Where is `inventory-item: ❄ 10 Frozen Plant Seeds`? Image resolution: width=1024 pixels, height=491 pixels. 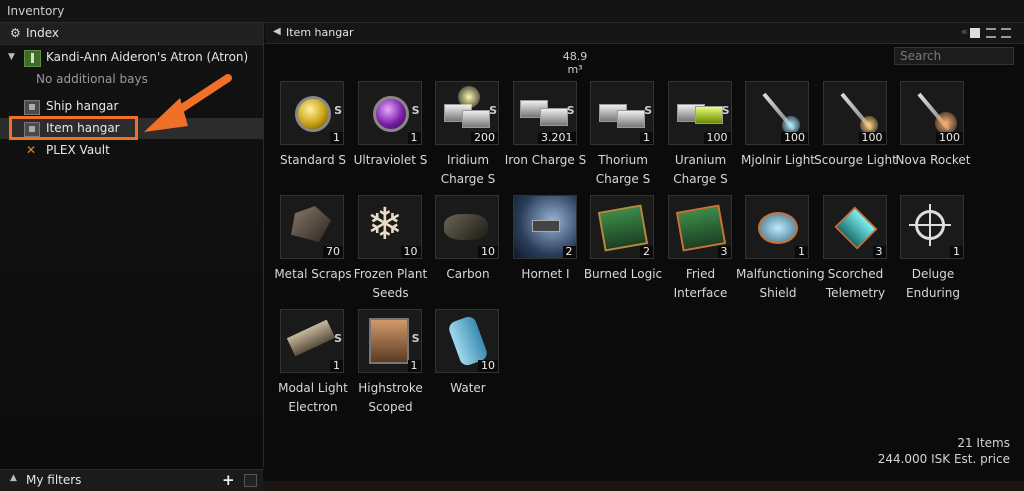
inventory-item: ❄ 10 Frozen Plant Seeds is located at coordinates (391, 250).